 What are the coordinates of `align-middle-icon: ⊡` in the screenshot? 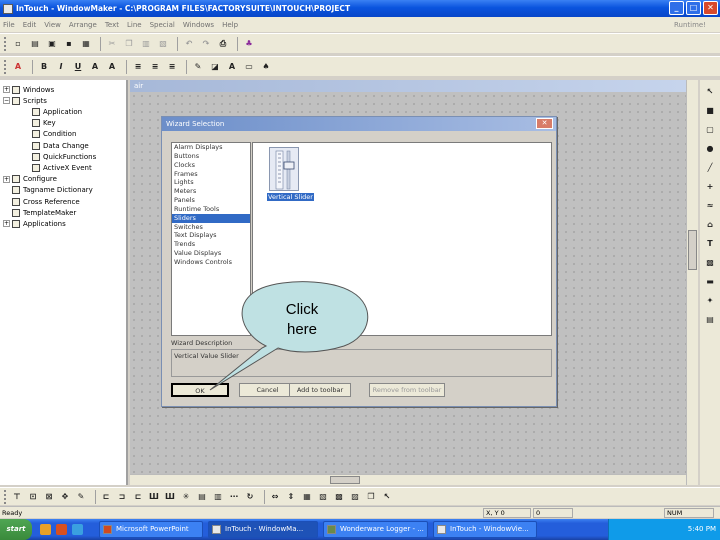 It's located at (33, 497).